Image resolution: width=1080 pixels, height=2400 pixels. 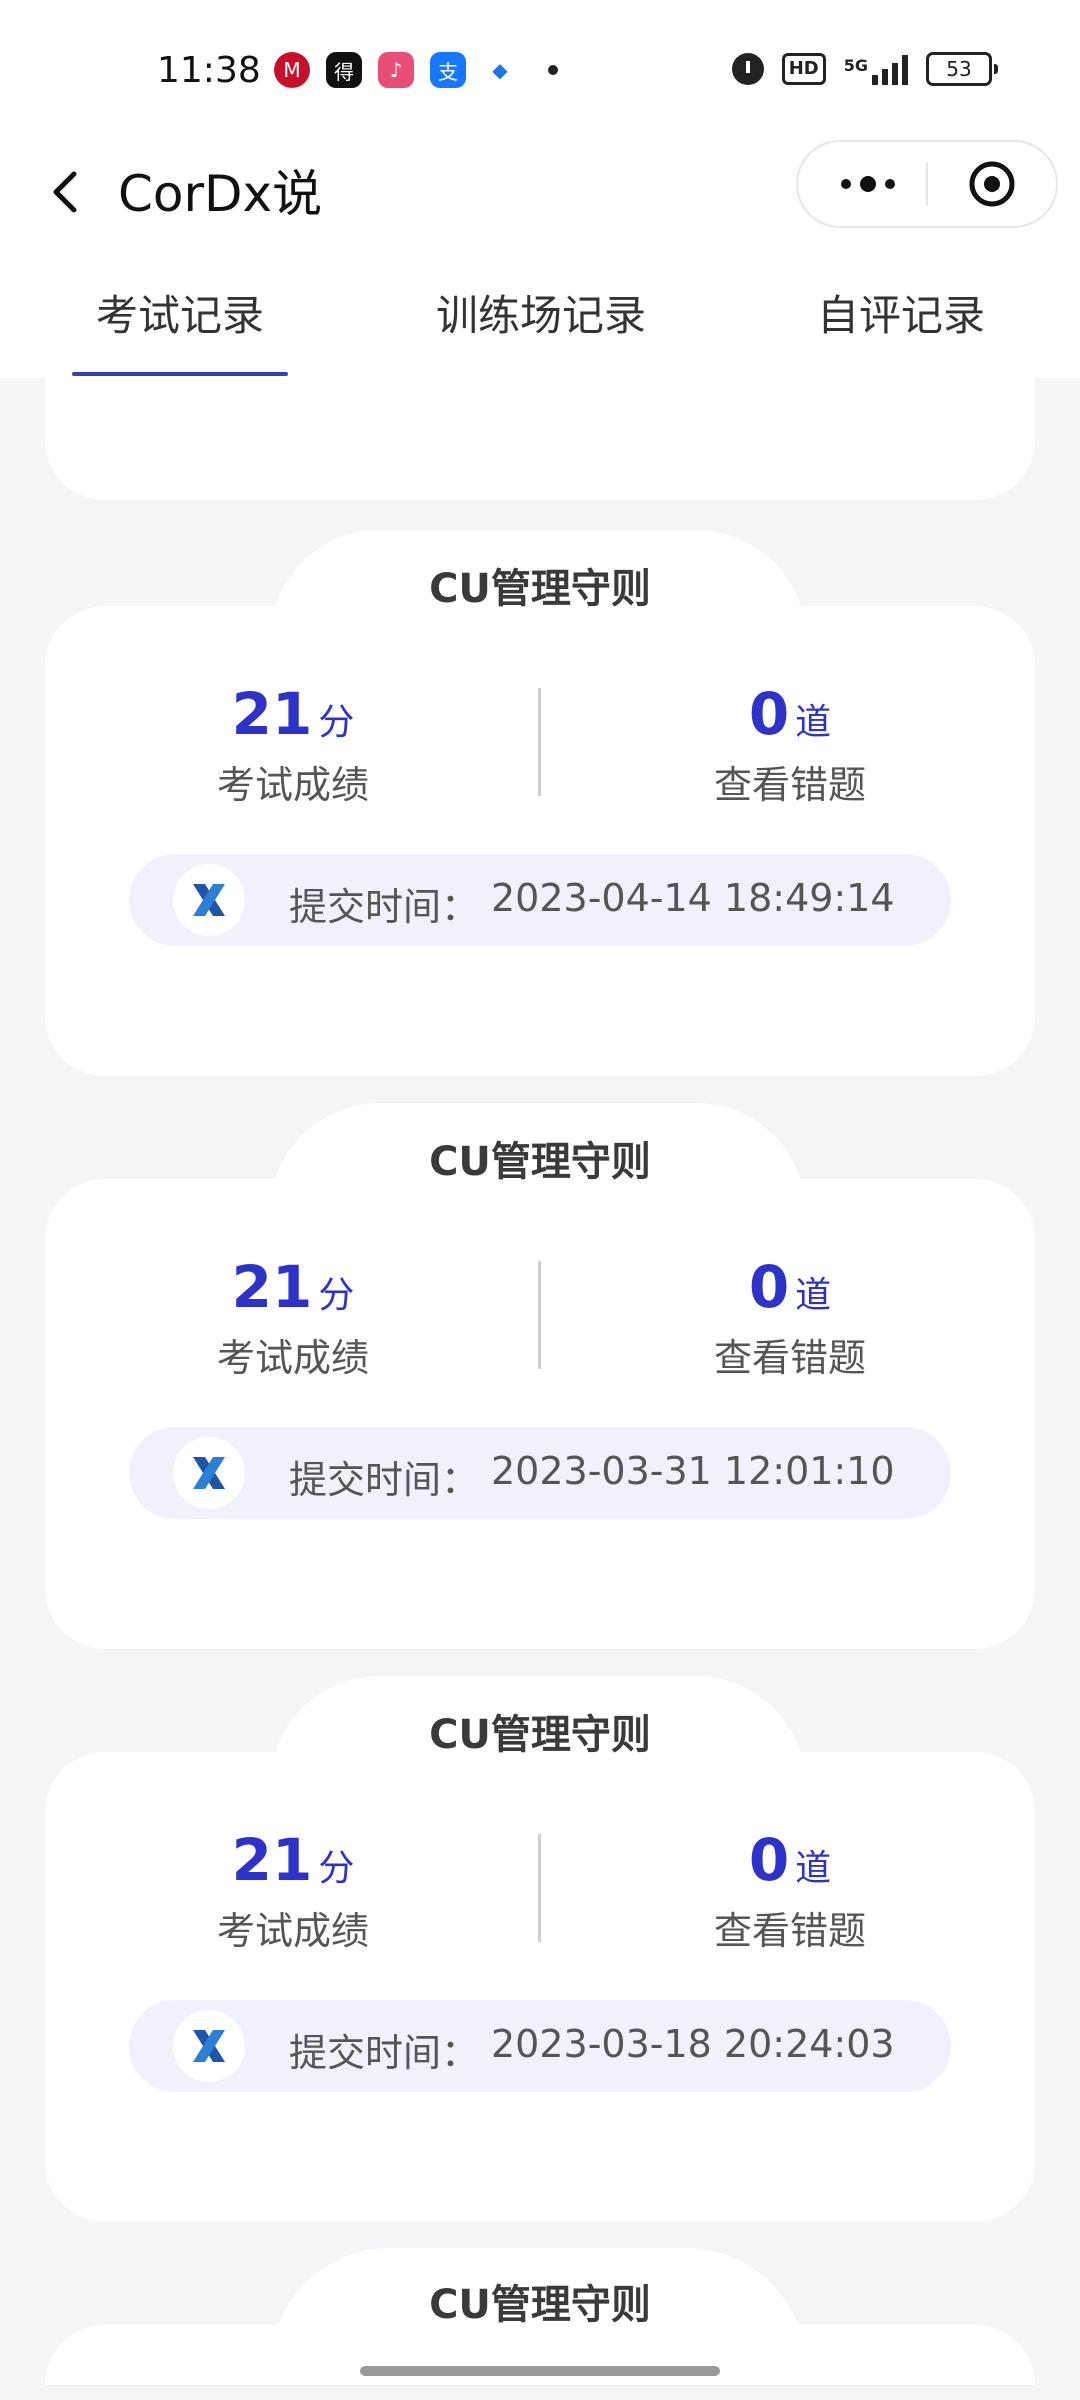 I want to click on signal-icon: 5G, so click(x=876, y=69).